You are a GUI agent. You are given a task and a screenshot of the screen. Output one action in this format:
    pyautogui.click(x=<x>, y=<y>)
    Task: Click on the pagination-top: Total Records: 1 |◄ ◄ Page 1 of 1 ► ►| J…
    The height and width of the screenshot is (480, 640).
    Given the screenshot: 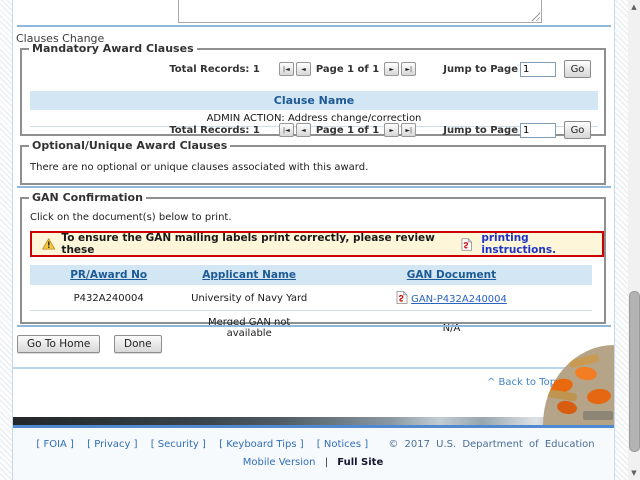 What is the action you would take?
    pyautogui.click(x=378, y=69)
    